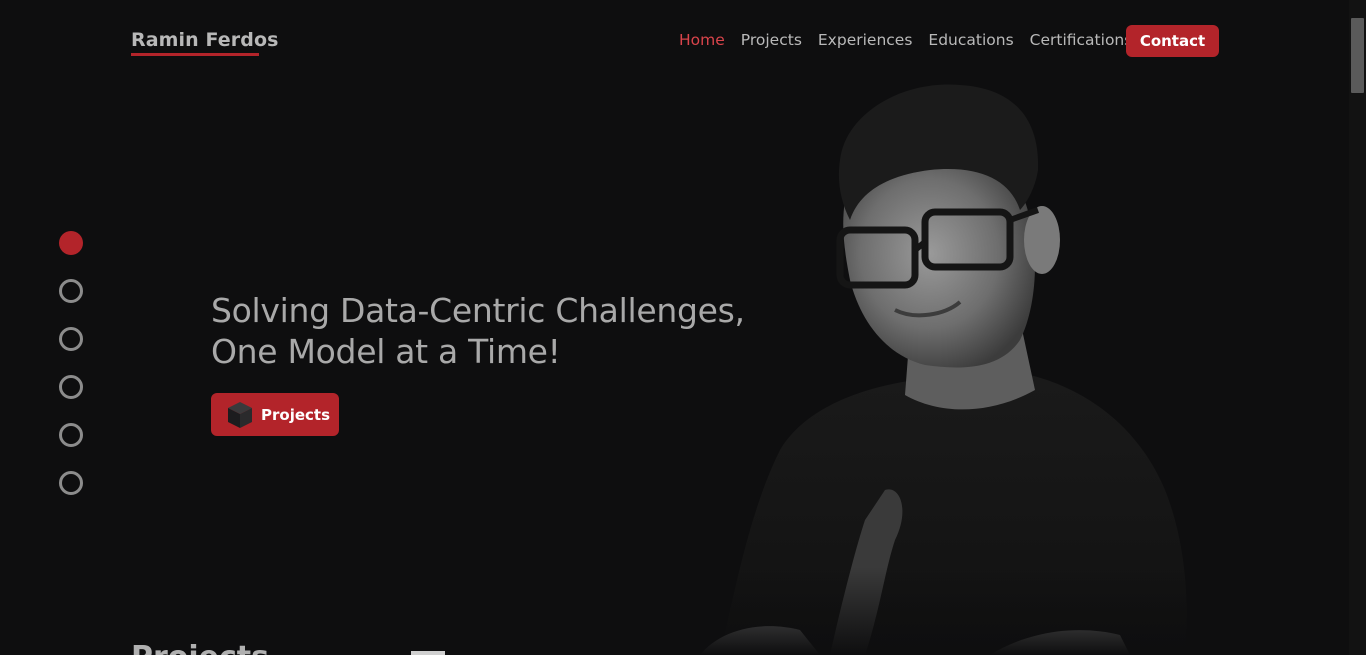  What do you see at coordinates (296, 414) in the screenshot?
I see `projects-button-label: Projects` at bounding box center [296, 414].